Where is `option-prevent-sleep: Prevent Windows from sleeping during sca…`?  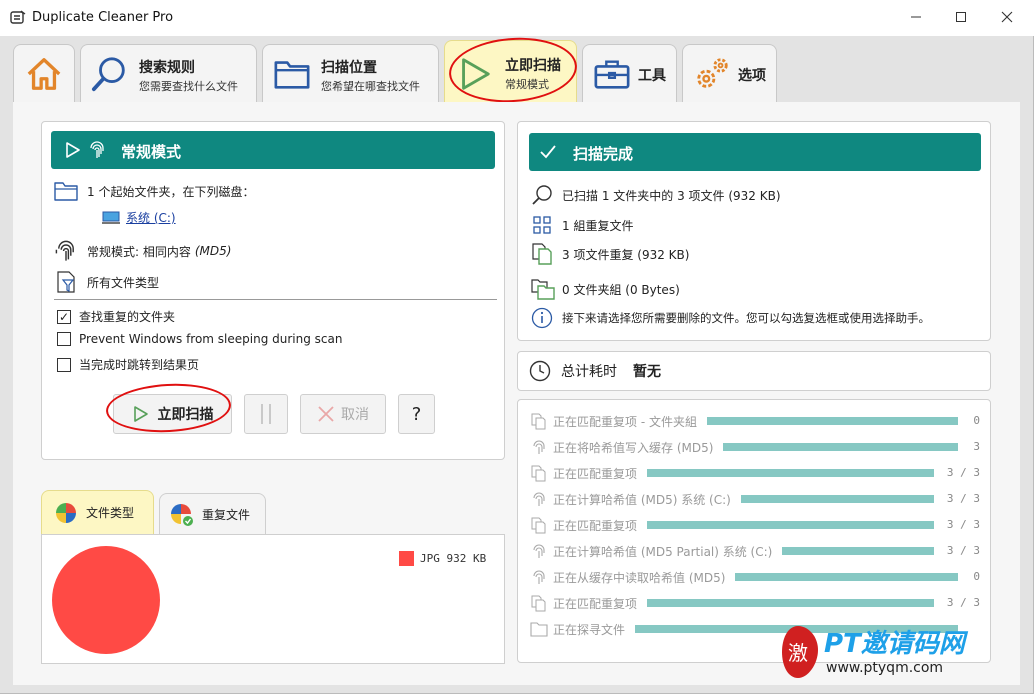
option-prevent-sleep: Prevent Windows from sleeping during sca… is located at coordinates (199, 339).